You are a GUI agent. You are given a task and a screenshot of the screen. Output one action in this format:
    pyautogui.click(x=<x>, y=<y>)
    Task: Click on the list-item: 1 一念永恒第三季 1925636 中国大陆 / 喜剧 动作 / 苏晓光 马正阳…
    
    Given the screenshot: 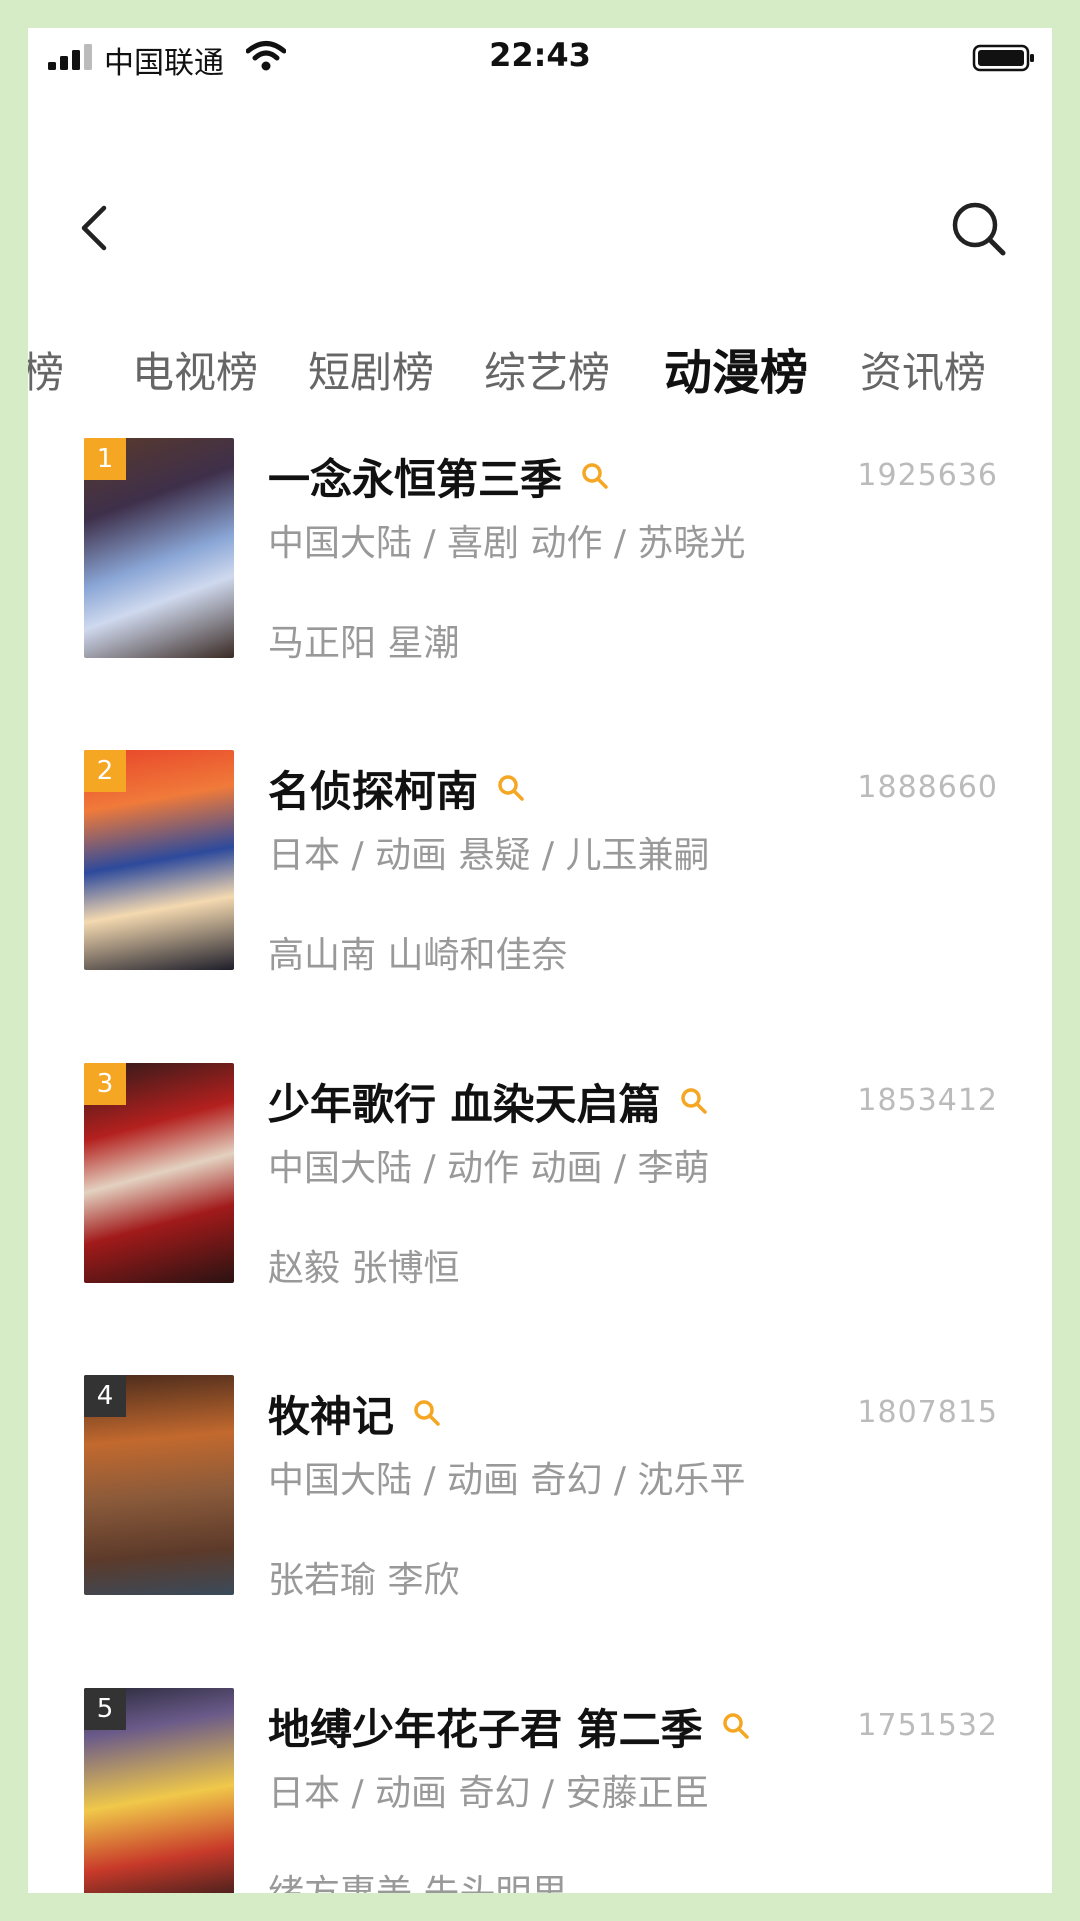 What is the action you would take?
    pyautogui.click(x=540, y=551)
    